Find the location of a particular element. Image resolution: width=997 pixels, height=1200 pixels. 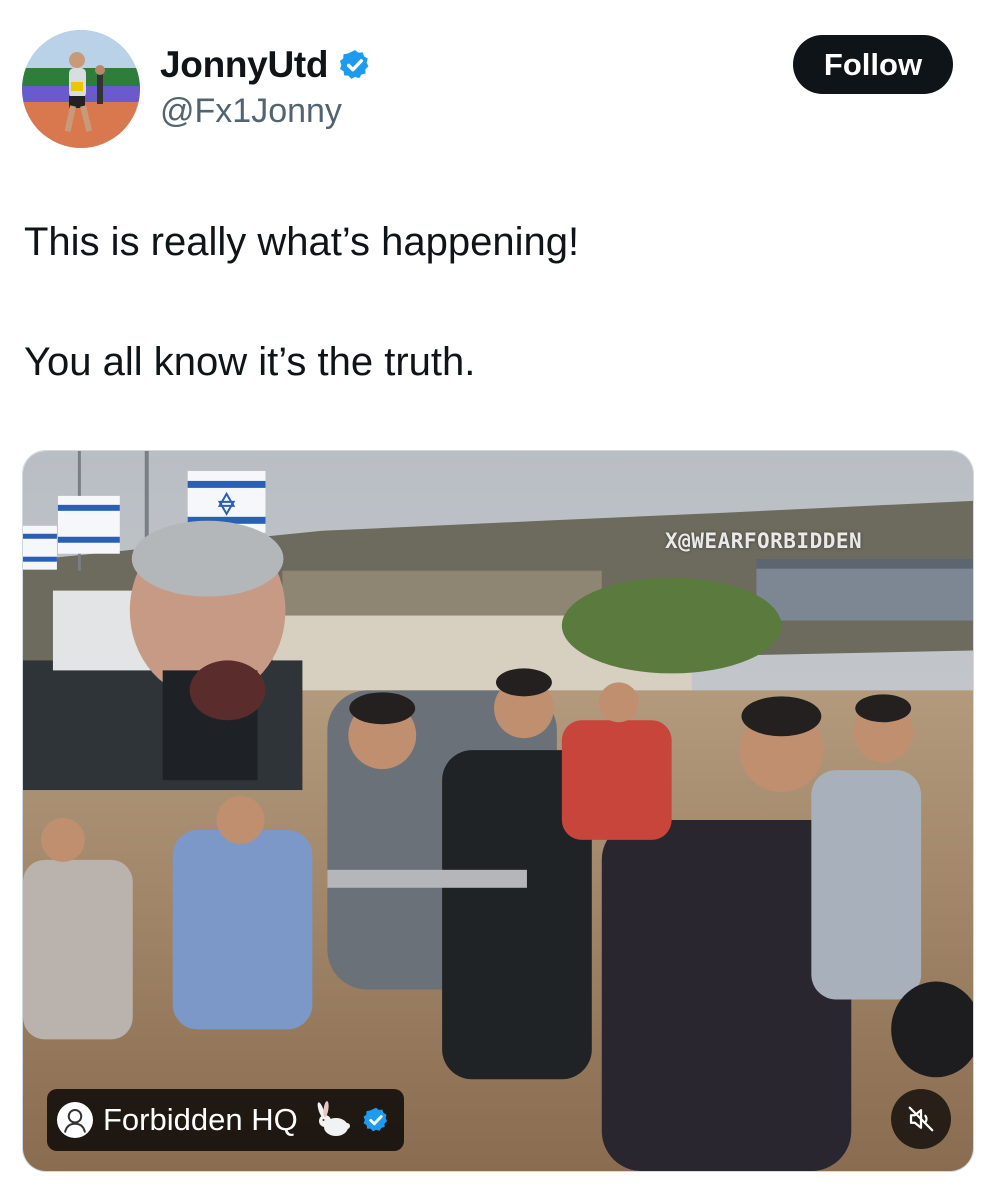

source-verified-icon is located at coordinates (375, 1119).